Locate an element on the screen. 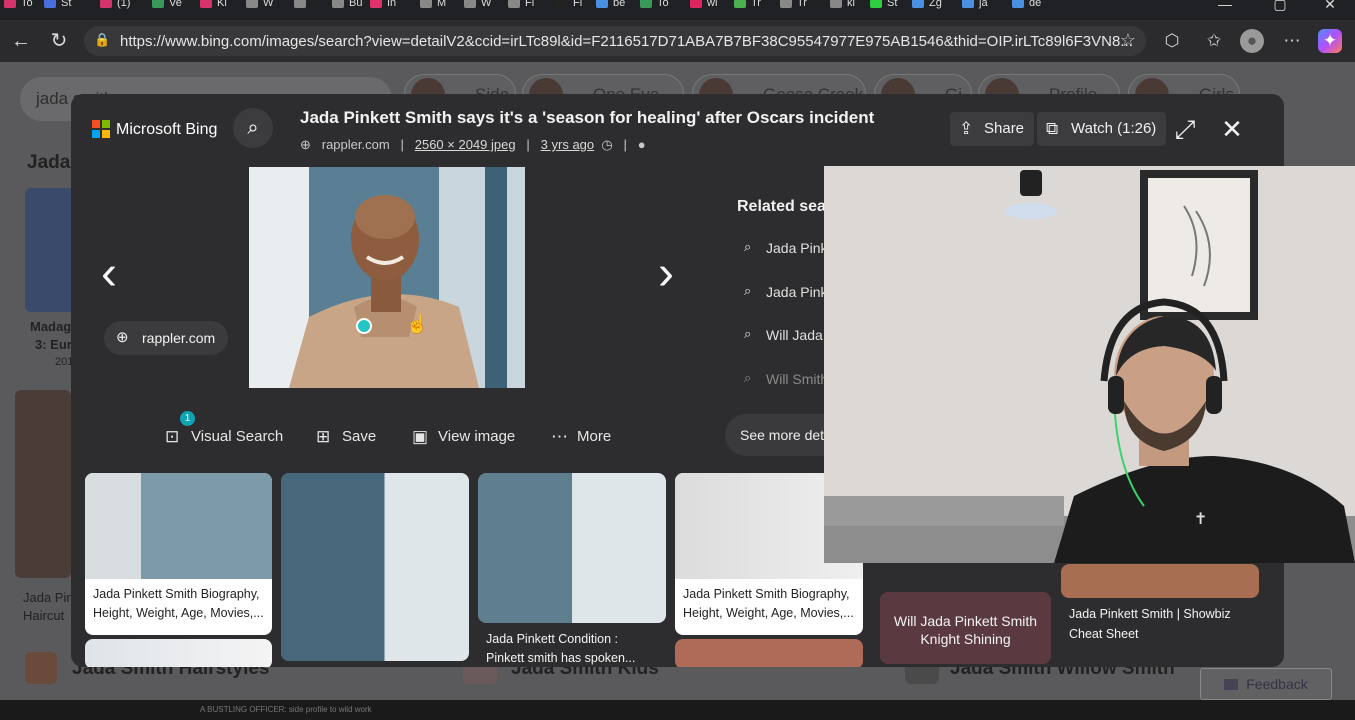 This screenshot has height=720, width=1355. share-button: ⇪ Share is located at coordinates (992, 129).